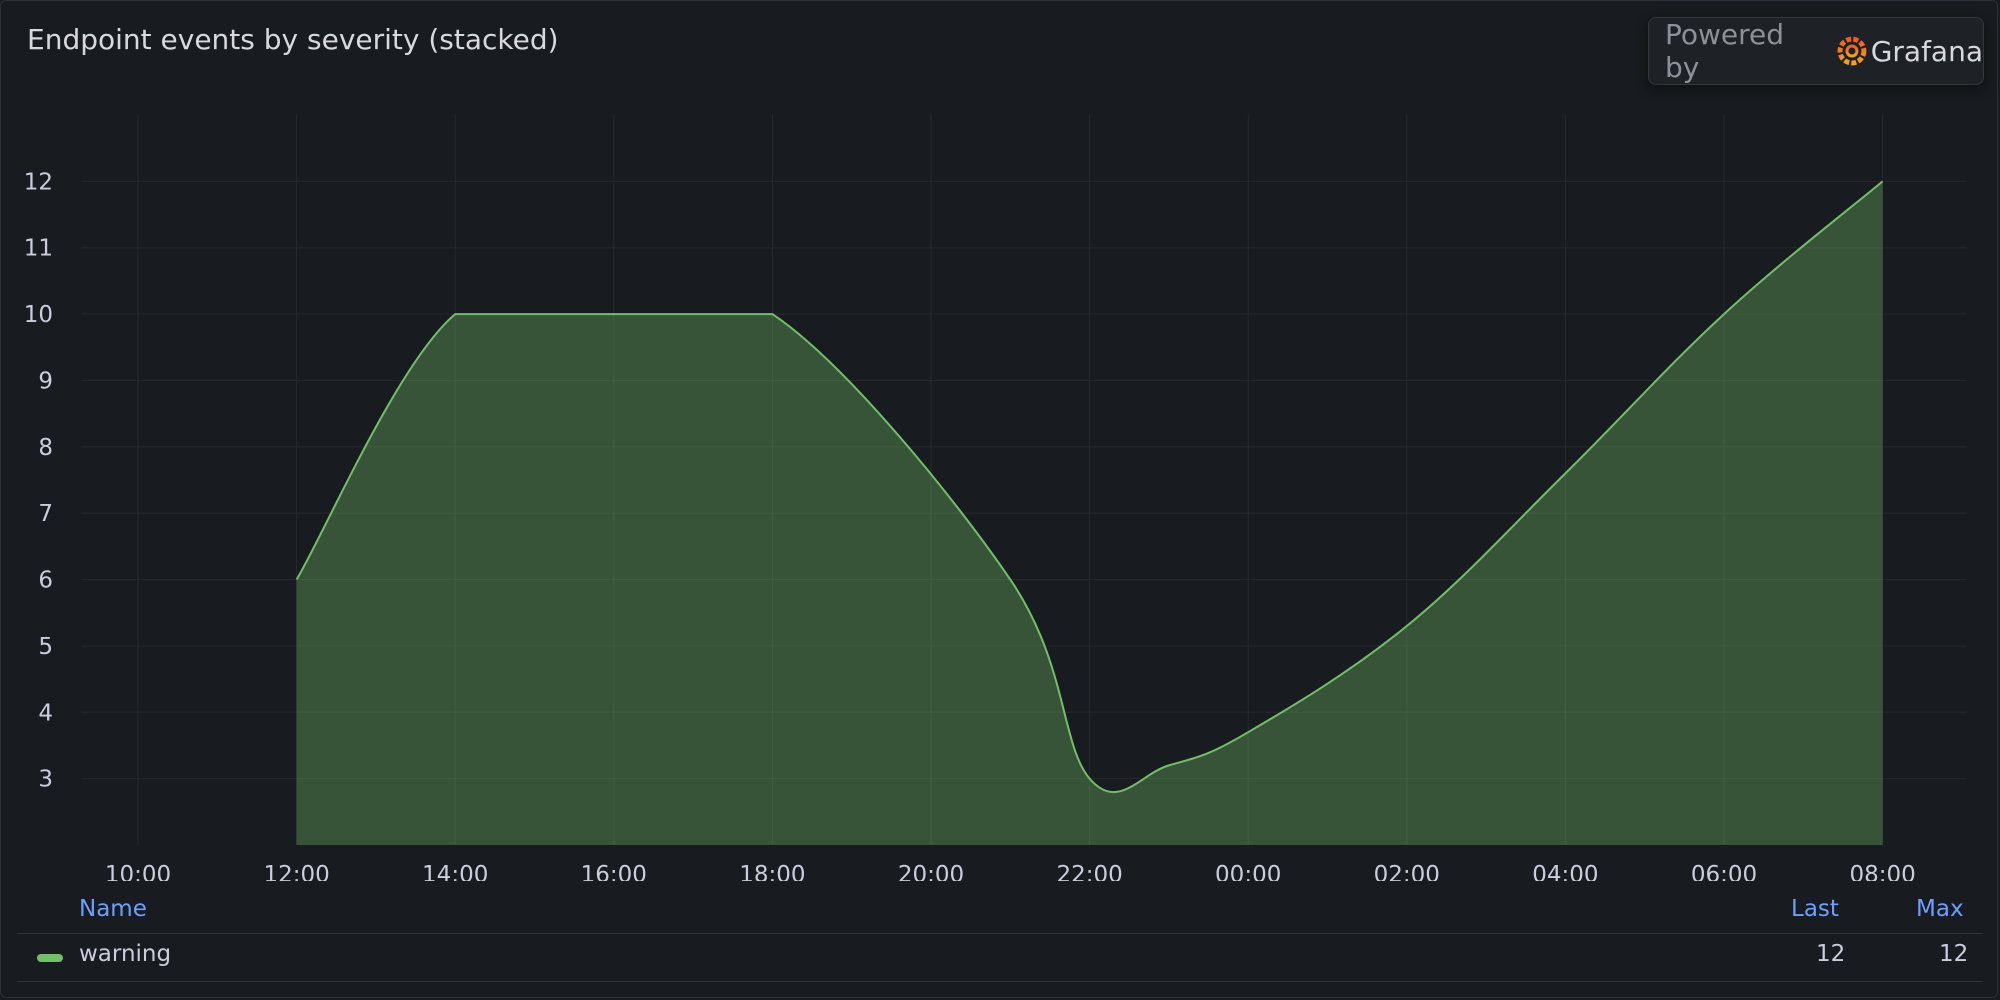  Describe the element at coordinates (45, 713) in the screenshot. I see `y-tick-label: 4` at that location.